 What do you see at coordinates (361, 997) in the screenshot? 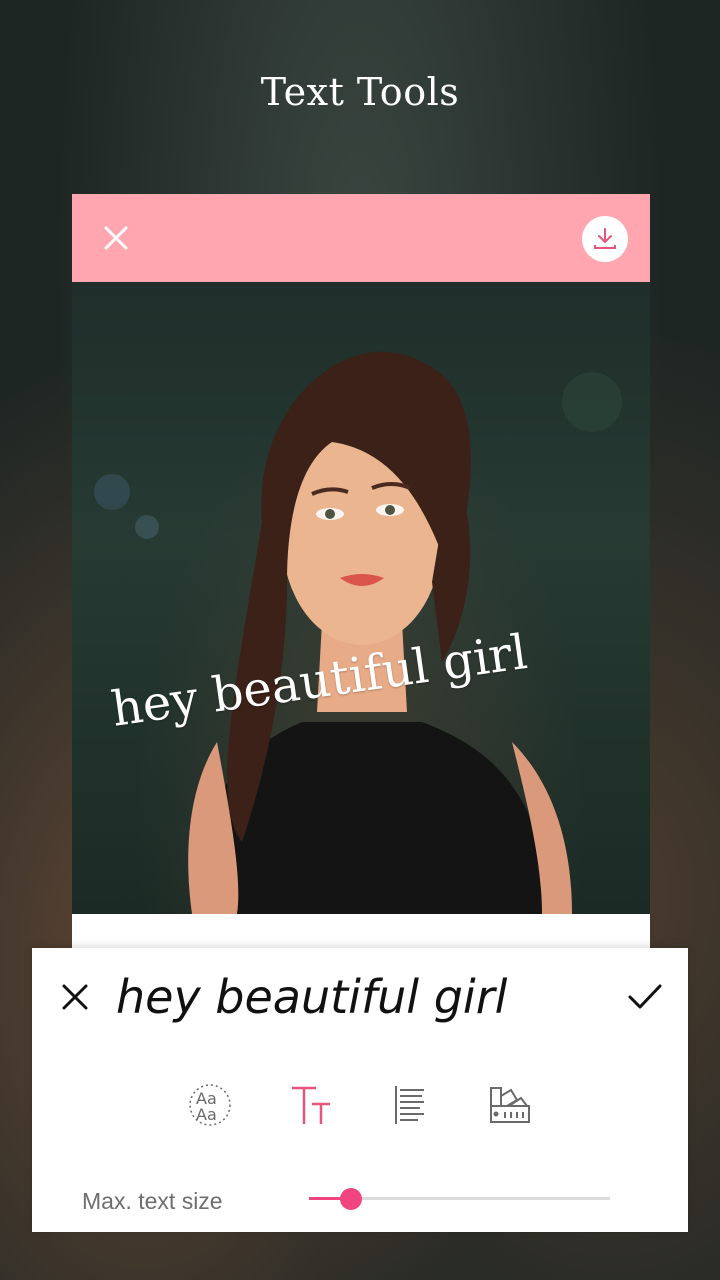
I see `text-input` at bounding box center [361, 997].